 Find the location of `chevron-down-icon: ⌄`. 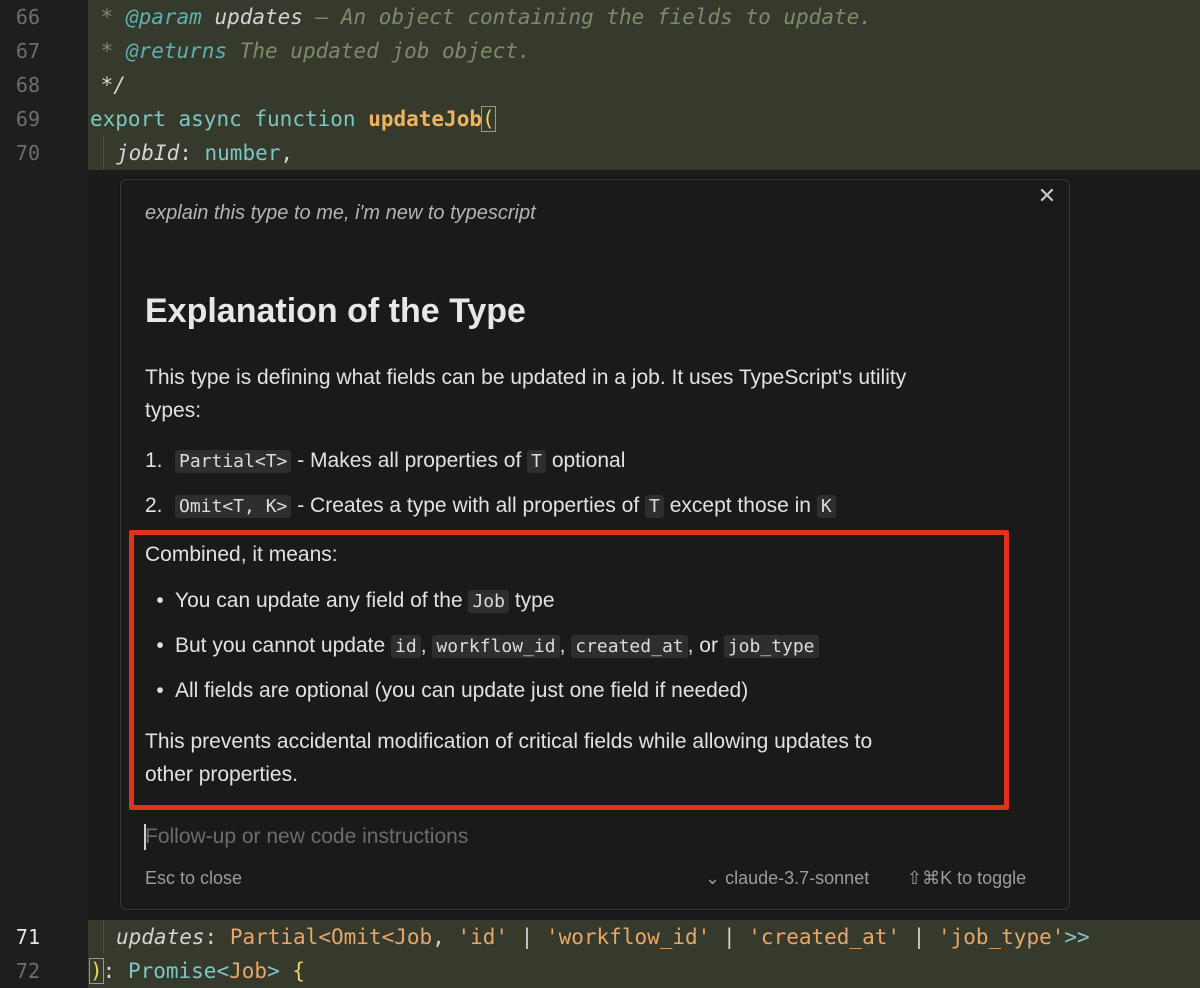

chevron-down-icon: ⌄ is located at coordinates (713, 878).